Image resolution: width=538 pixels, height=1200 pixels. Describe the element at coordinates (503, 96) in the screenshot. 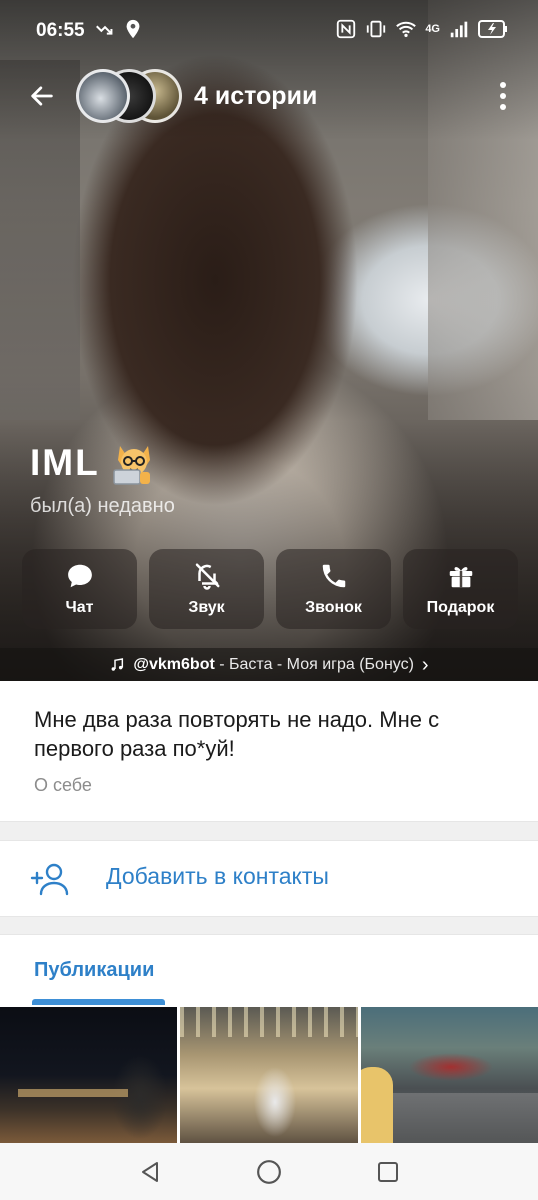

I see `more-options-button` at that location.